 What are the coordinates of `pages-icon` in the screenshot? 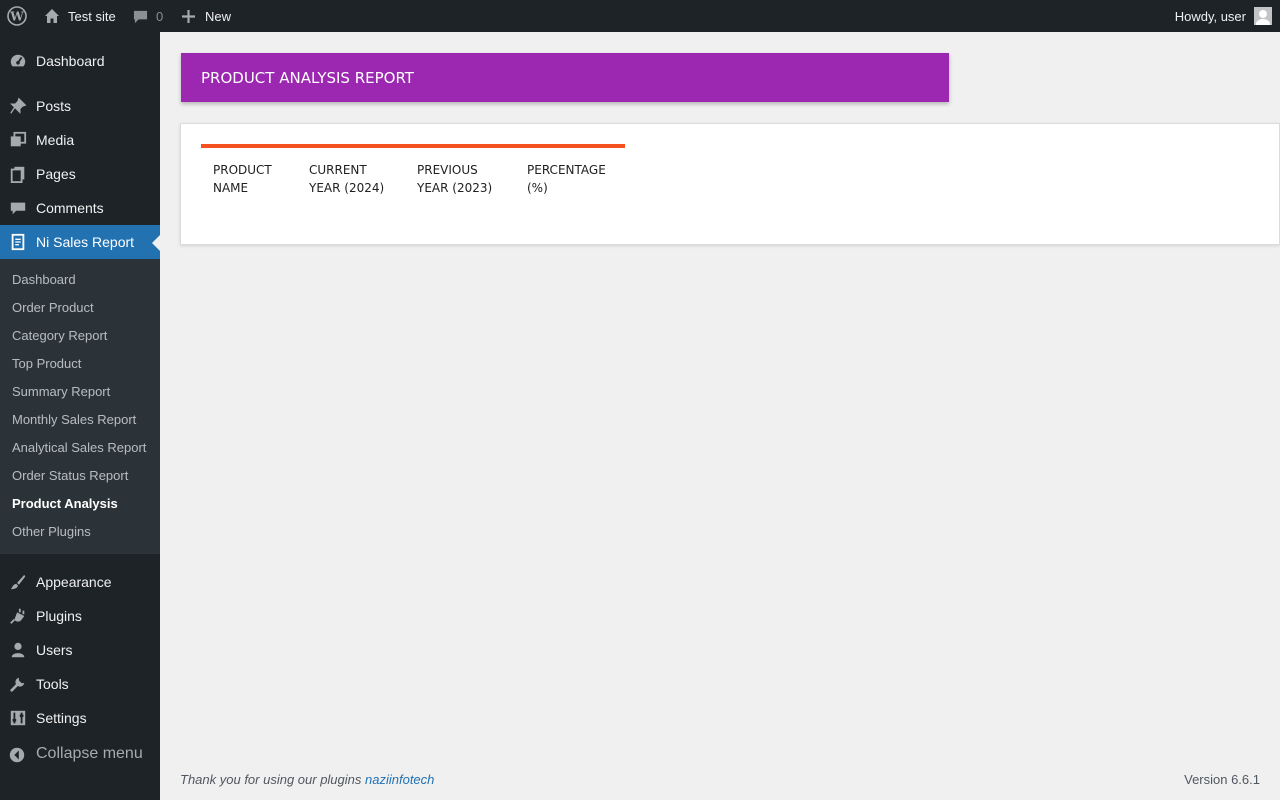 It's located at (18, 174).